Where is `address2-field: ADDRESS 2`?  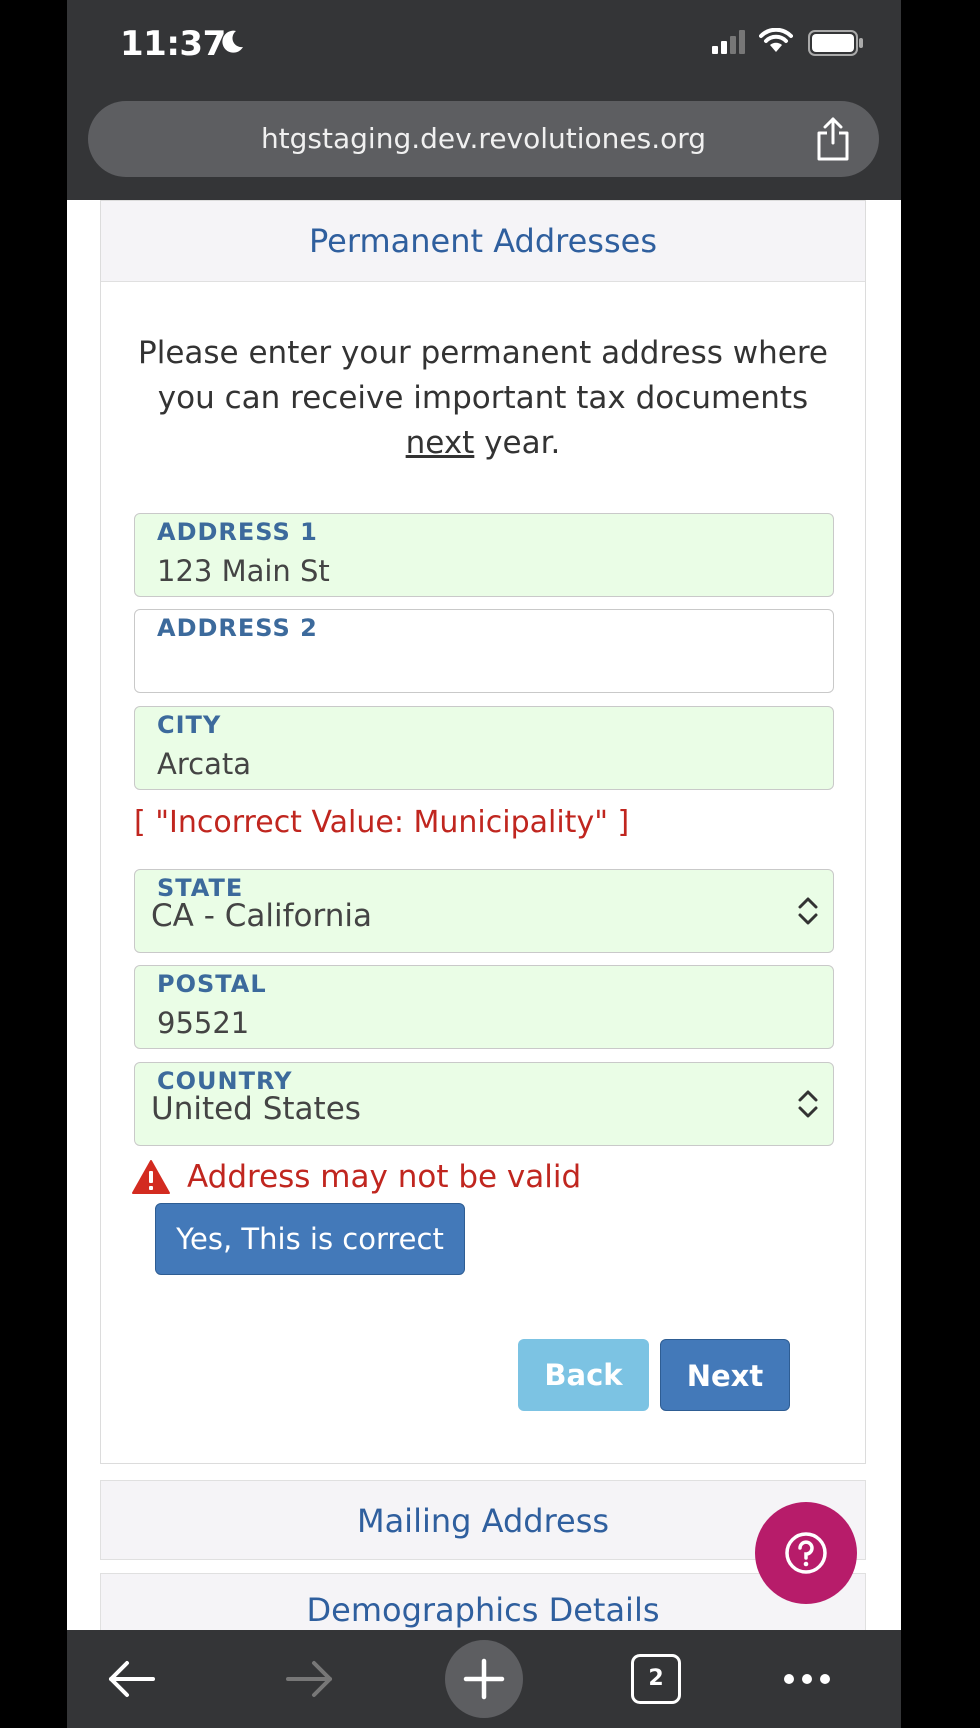 address2-field: ADDRESS 2 is located at coordinates (484, 651).